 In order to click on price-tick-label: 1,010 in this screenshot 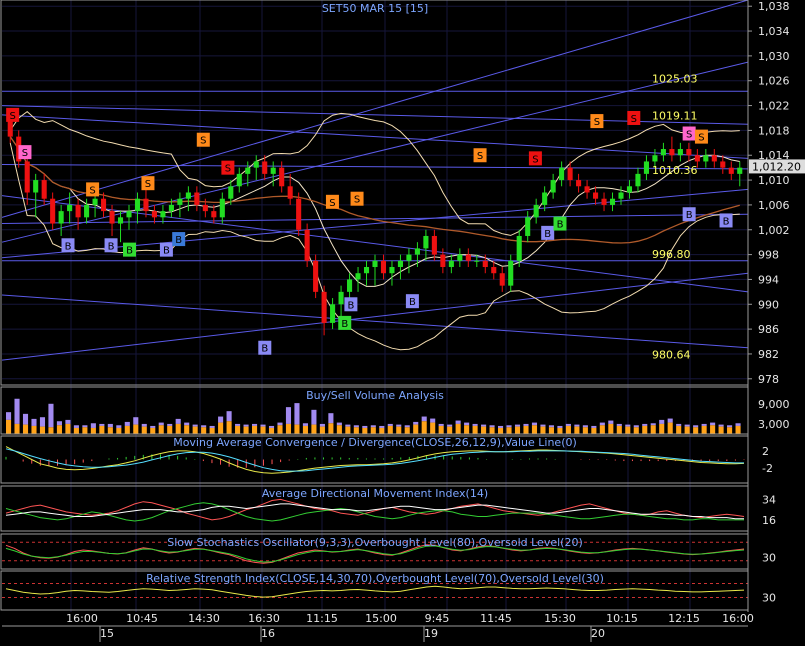, I will do `click(774, 180)`.